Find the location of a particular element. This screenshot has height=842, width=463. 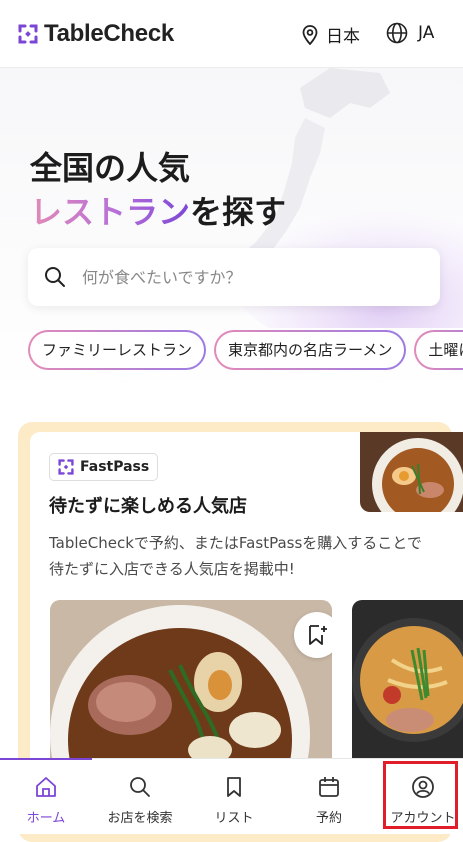

logo-mark-icon is located at coordinates (28, 34).